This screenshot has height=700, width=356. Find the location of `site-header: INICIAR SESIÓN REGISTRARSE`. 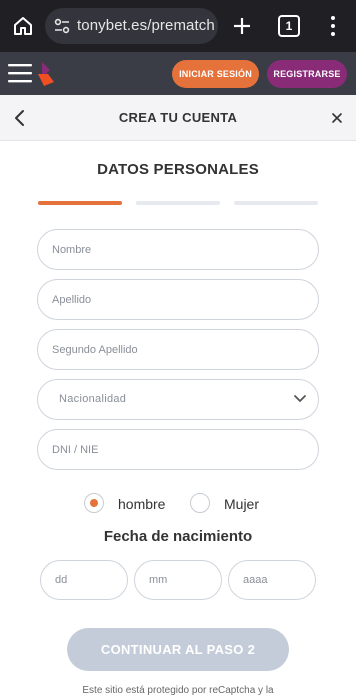

site-header: INICIAR SESIÓN REGISTRARSE is located at coordinates (178, 73).